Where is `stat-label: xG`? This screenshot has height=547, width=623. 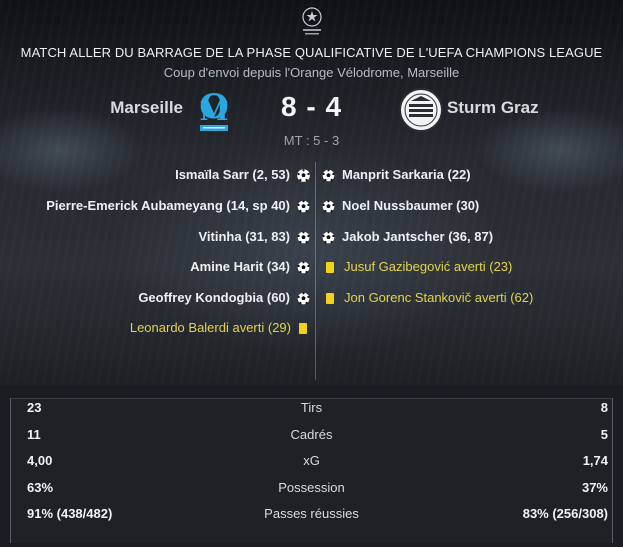
stat-label: xG is located at coordinates (311, 460).